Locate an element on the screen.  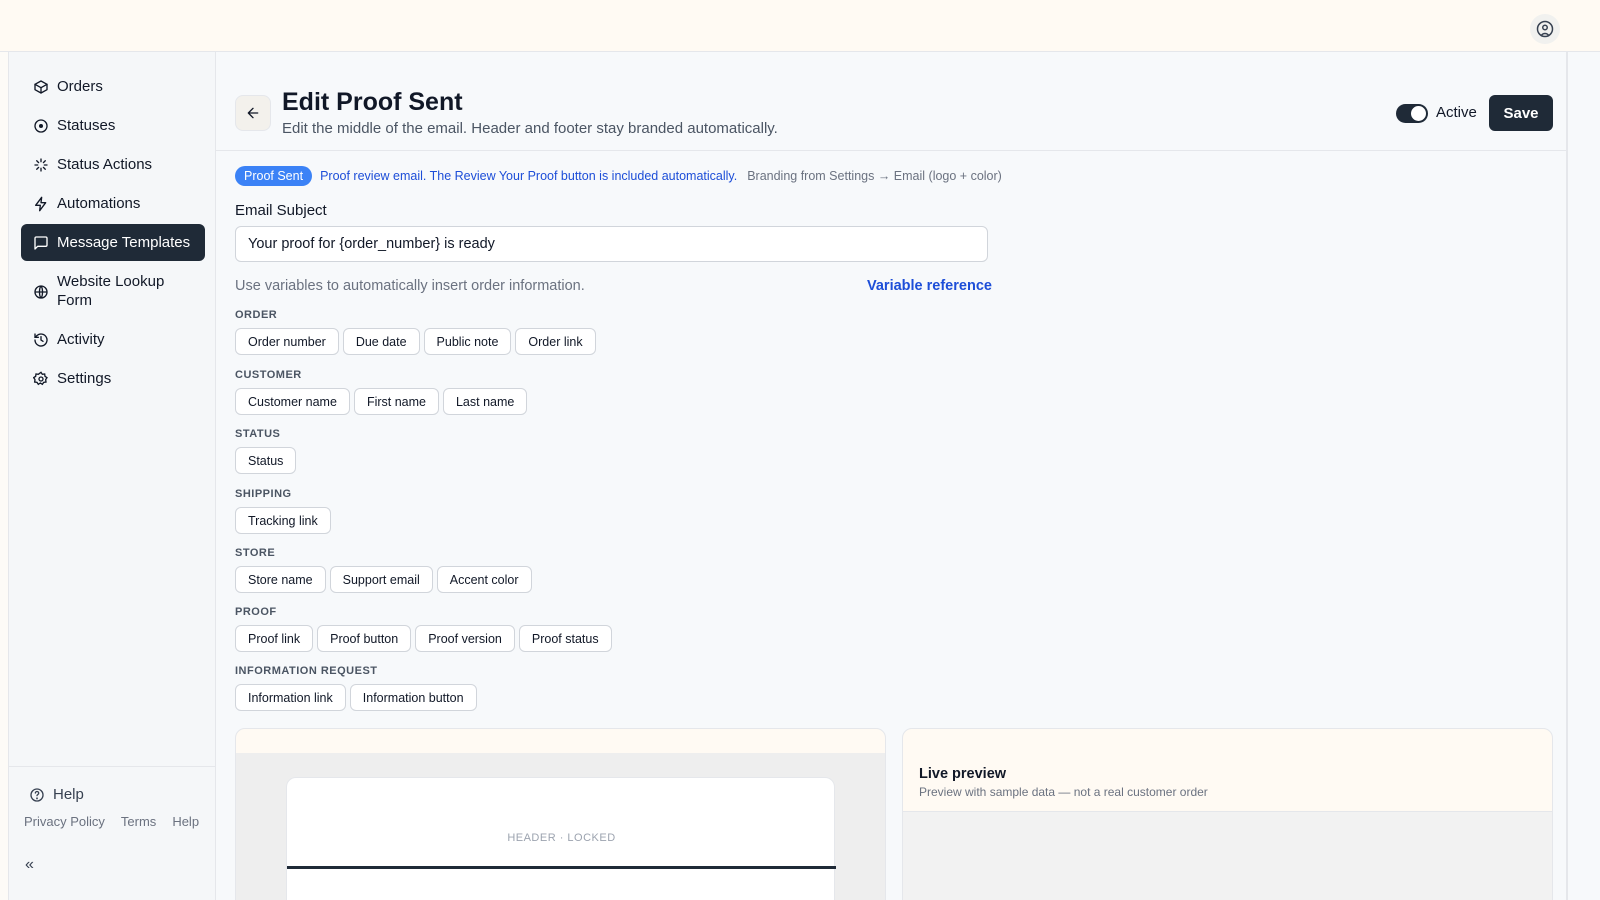
variable-group-title: ORDER is located at coordinates (256, 315).